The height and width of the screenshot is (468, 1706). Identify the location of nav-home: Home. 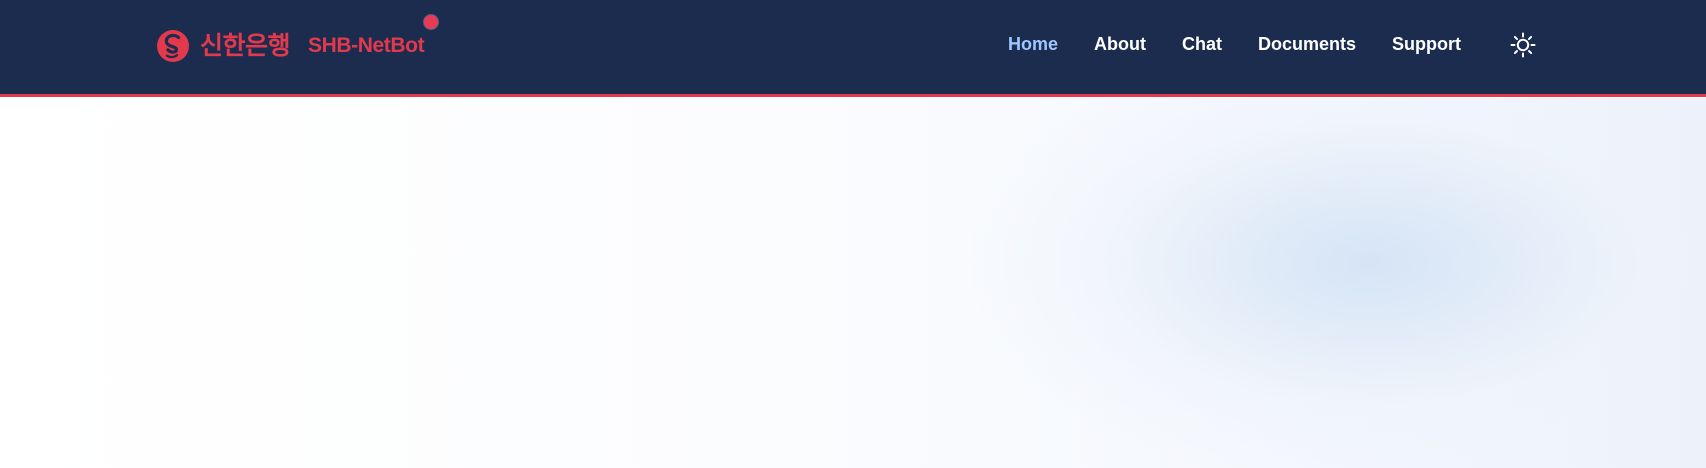
(1033, 44).